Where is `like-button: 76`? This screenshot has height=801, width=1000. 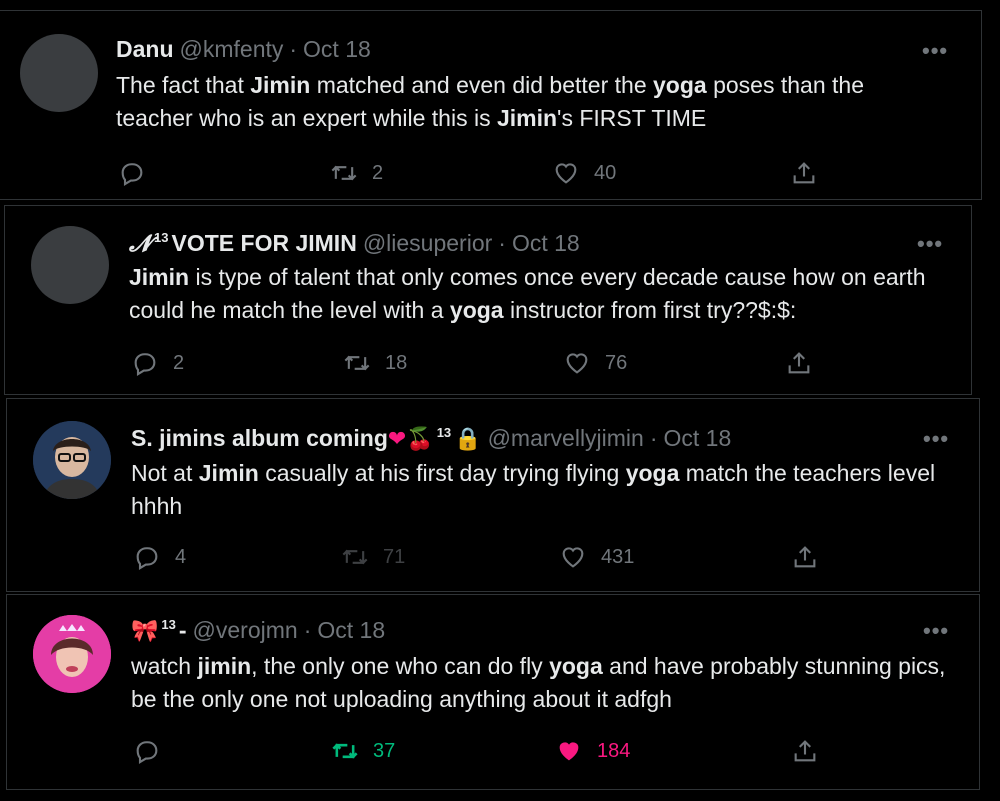
like-button: 76 is located at coordinates (595, 363).